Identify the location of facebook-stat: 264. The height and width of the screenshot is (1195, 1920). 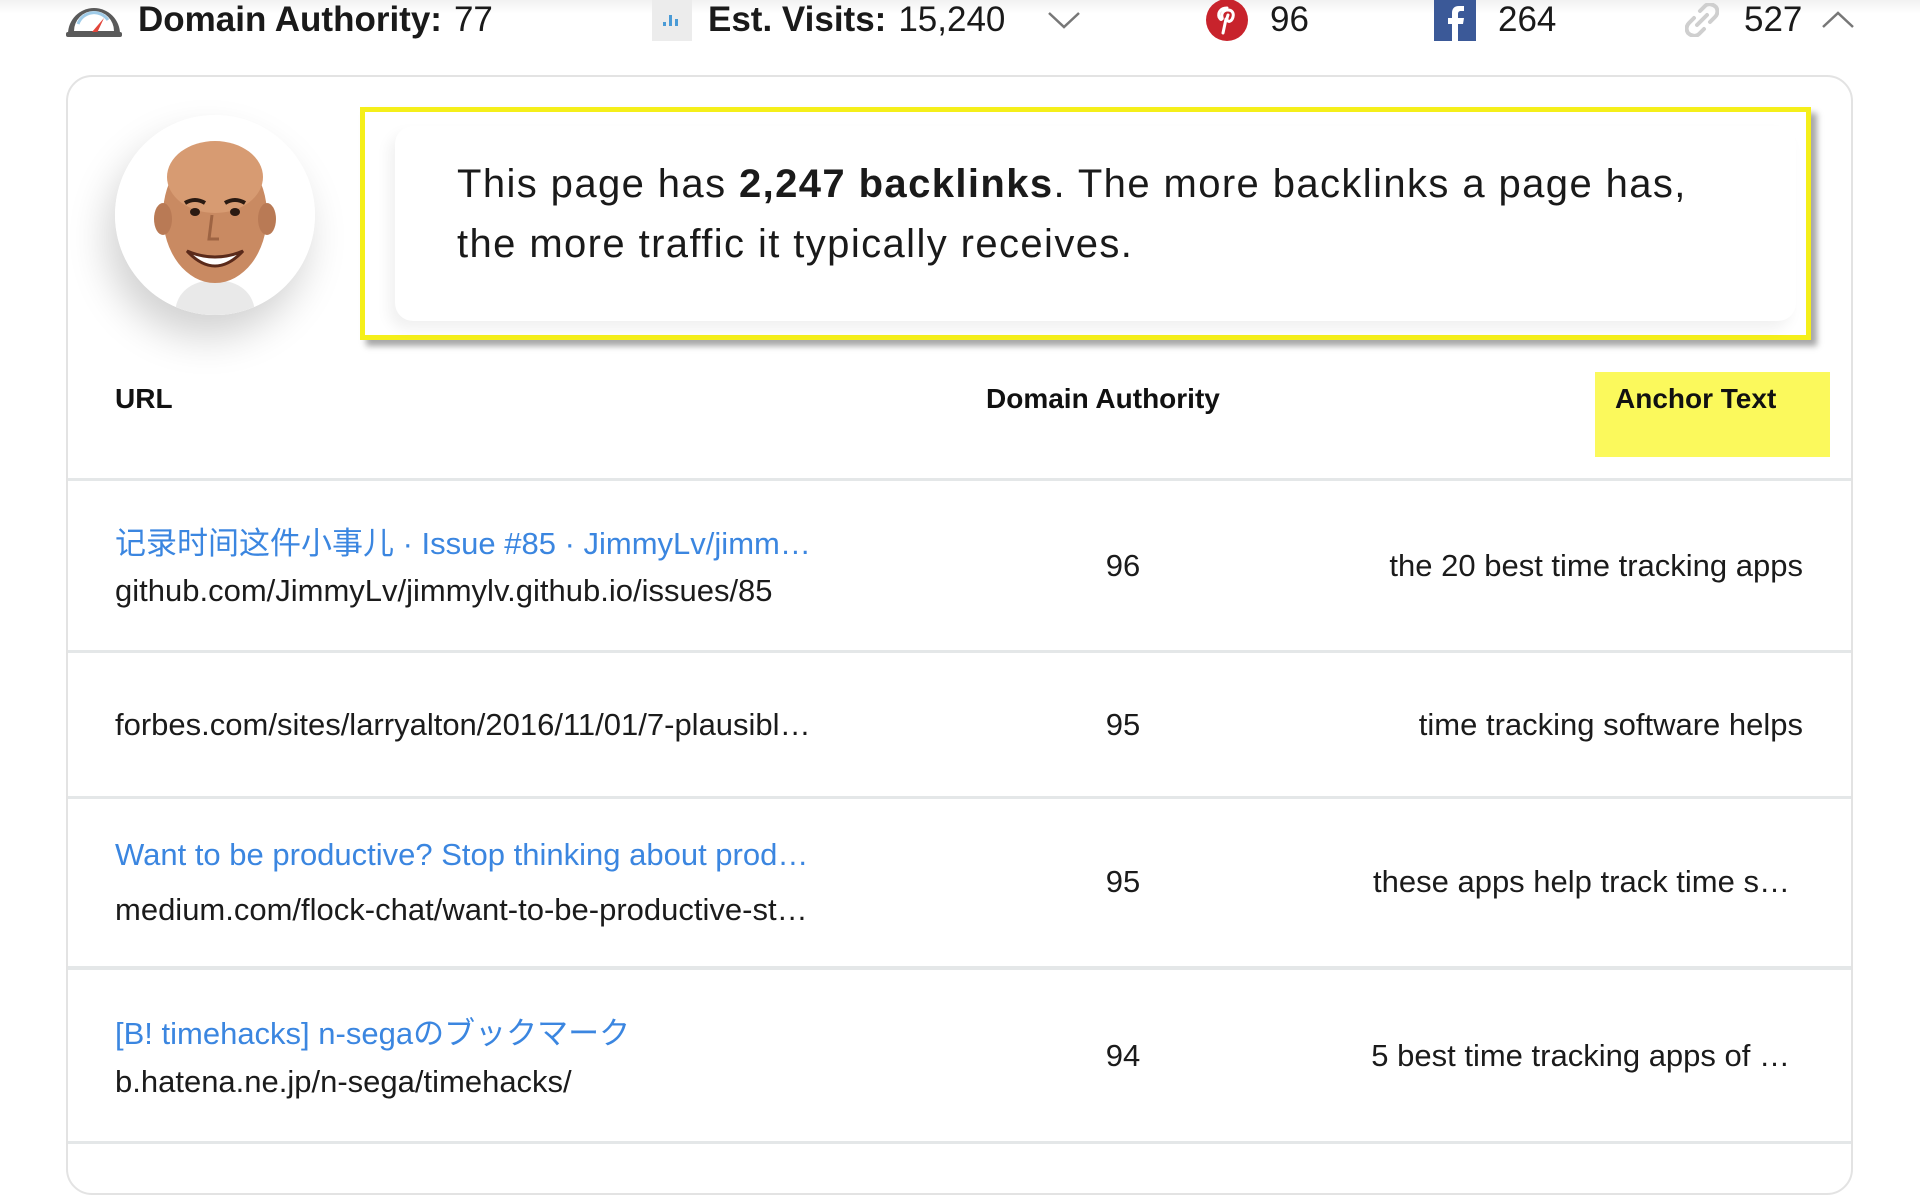
(1495, 20).